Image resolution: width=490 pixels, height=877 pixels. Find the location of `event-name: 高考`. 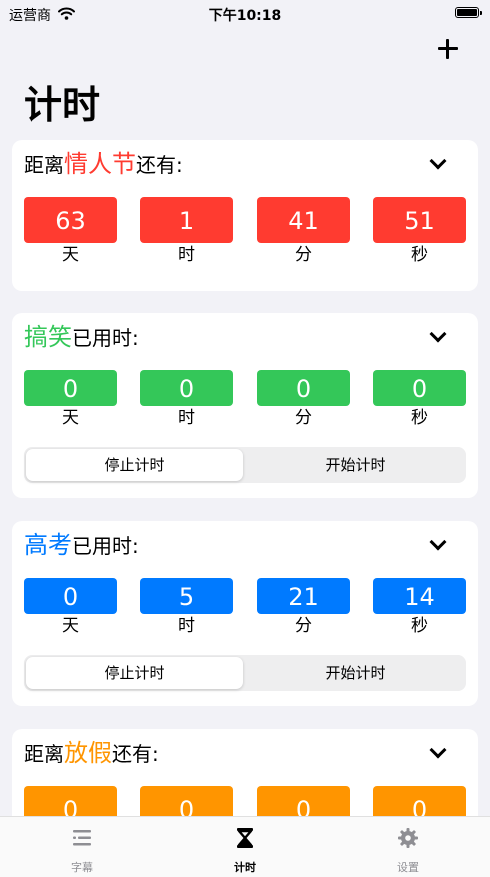

event-name: 高考 is located at coordinates (48, 545).